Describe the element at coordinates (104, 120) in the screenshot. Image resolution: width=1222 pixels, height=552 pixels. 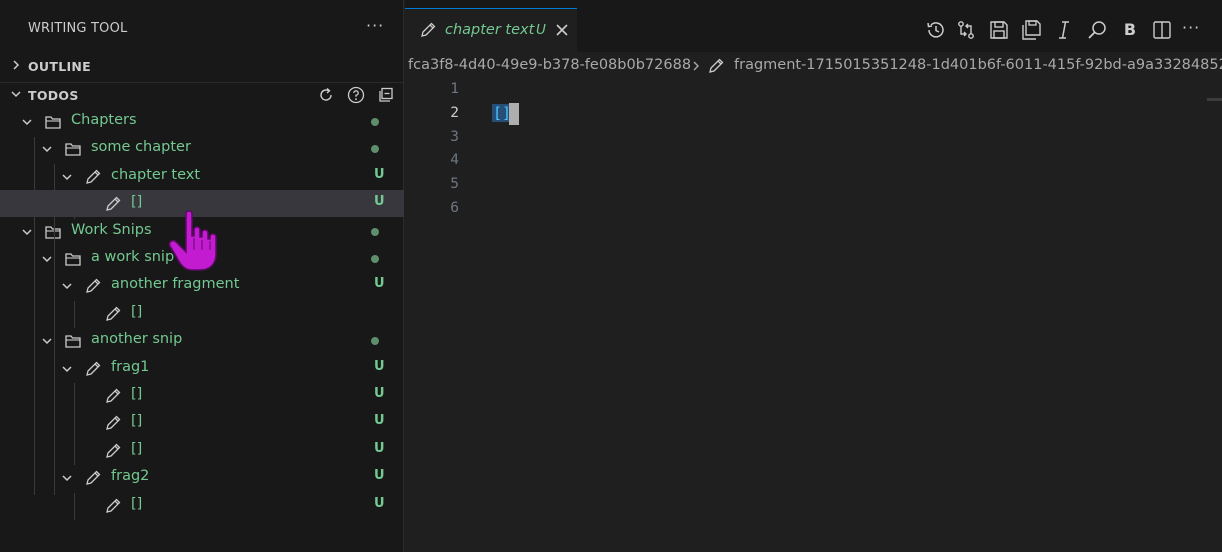
I see `tree-item-label: Chapters` at that location.